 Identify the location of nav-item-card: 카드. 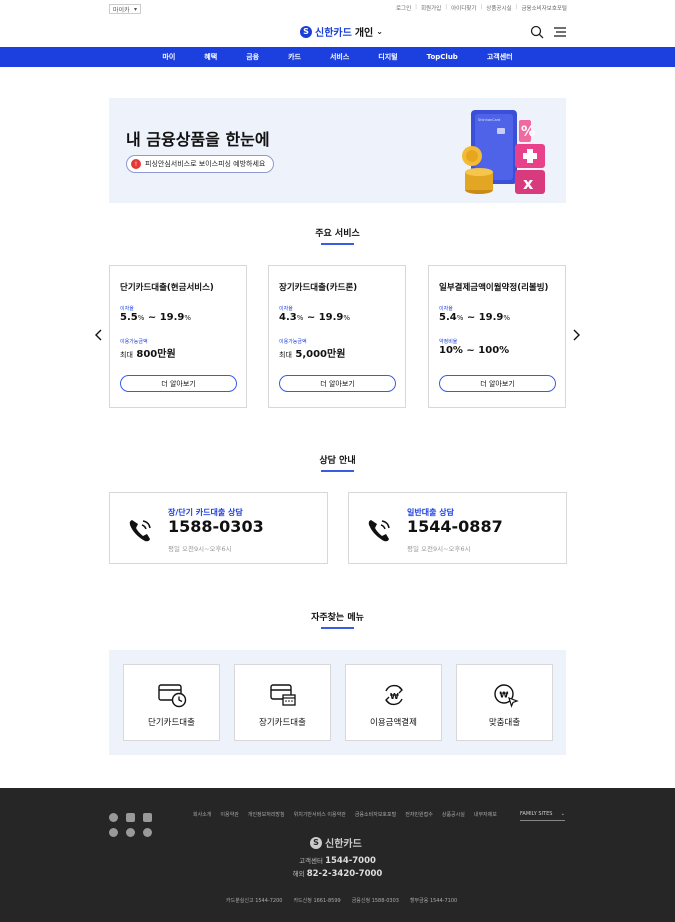
(295, 57).